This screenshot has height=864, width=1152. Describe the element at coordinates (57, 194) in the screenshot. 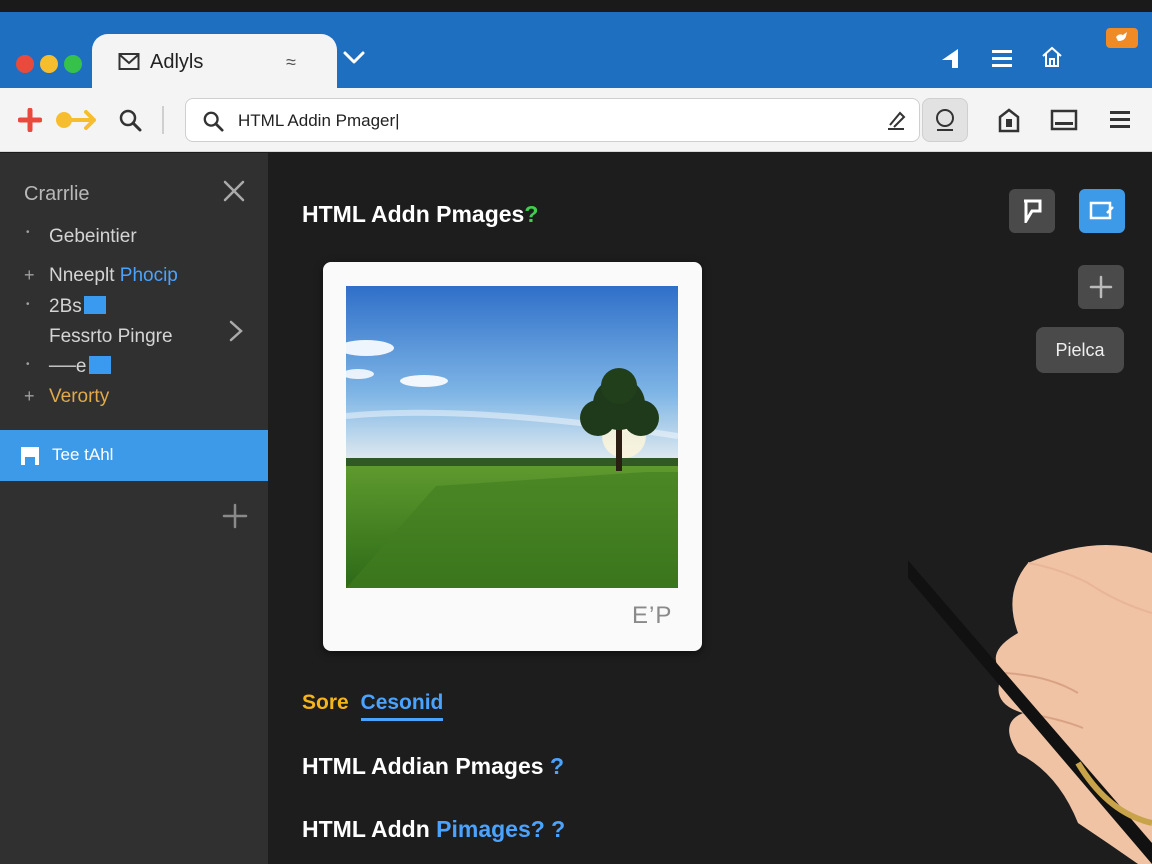

I see `sidebar-title: Crarrlie` at that location.